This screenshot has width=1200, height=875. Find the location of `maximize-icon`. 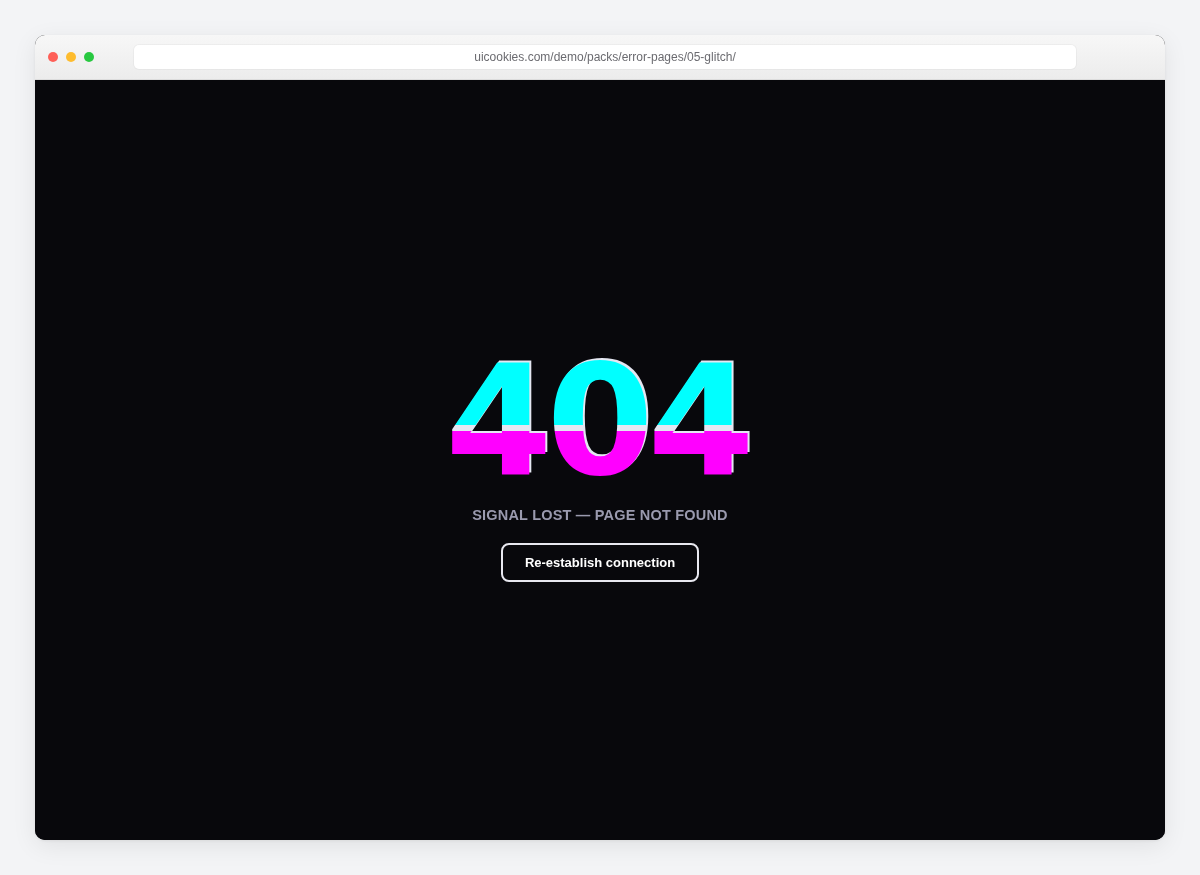

maximize-icon is located at coordinates (89, 57).